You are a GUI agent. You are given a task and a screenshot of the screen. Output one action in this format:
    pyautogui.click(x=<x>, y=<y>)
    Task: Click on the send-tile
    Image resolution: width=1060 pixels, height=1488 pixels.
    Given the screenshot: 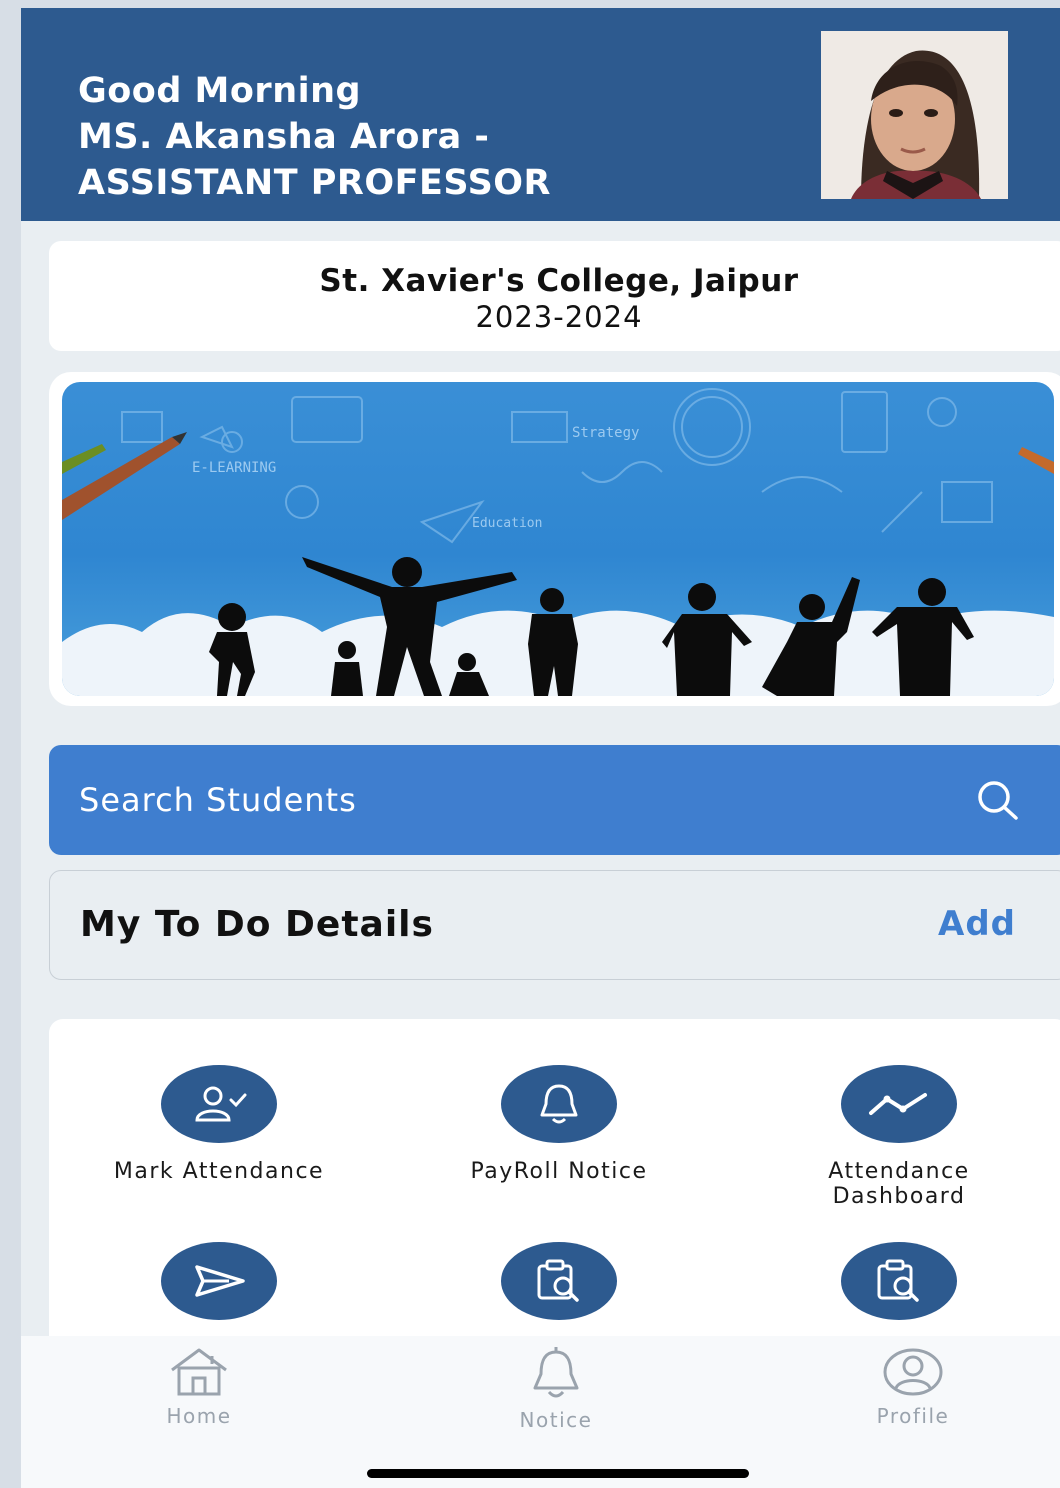 What is the action you would take?
    pyautogui.click(x=219, y=1281)
    